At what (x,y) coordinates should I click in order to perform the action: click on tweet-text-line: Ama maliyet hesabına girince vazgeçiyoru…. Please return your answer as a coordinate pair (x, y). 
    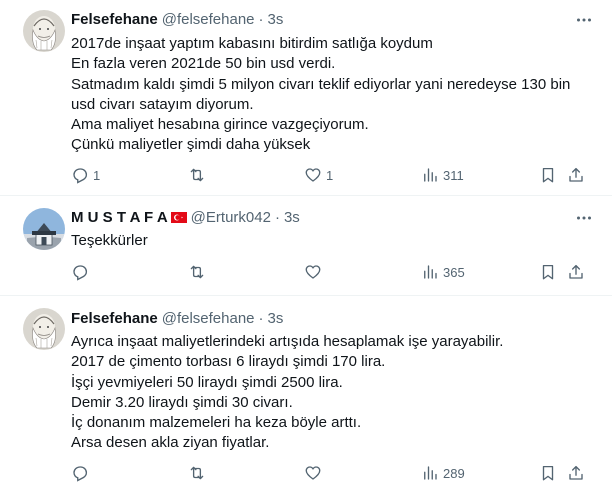
    Looking at the image, I should click on (220, 125).